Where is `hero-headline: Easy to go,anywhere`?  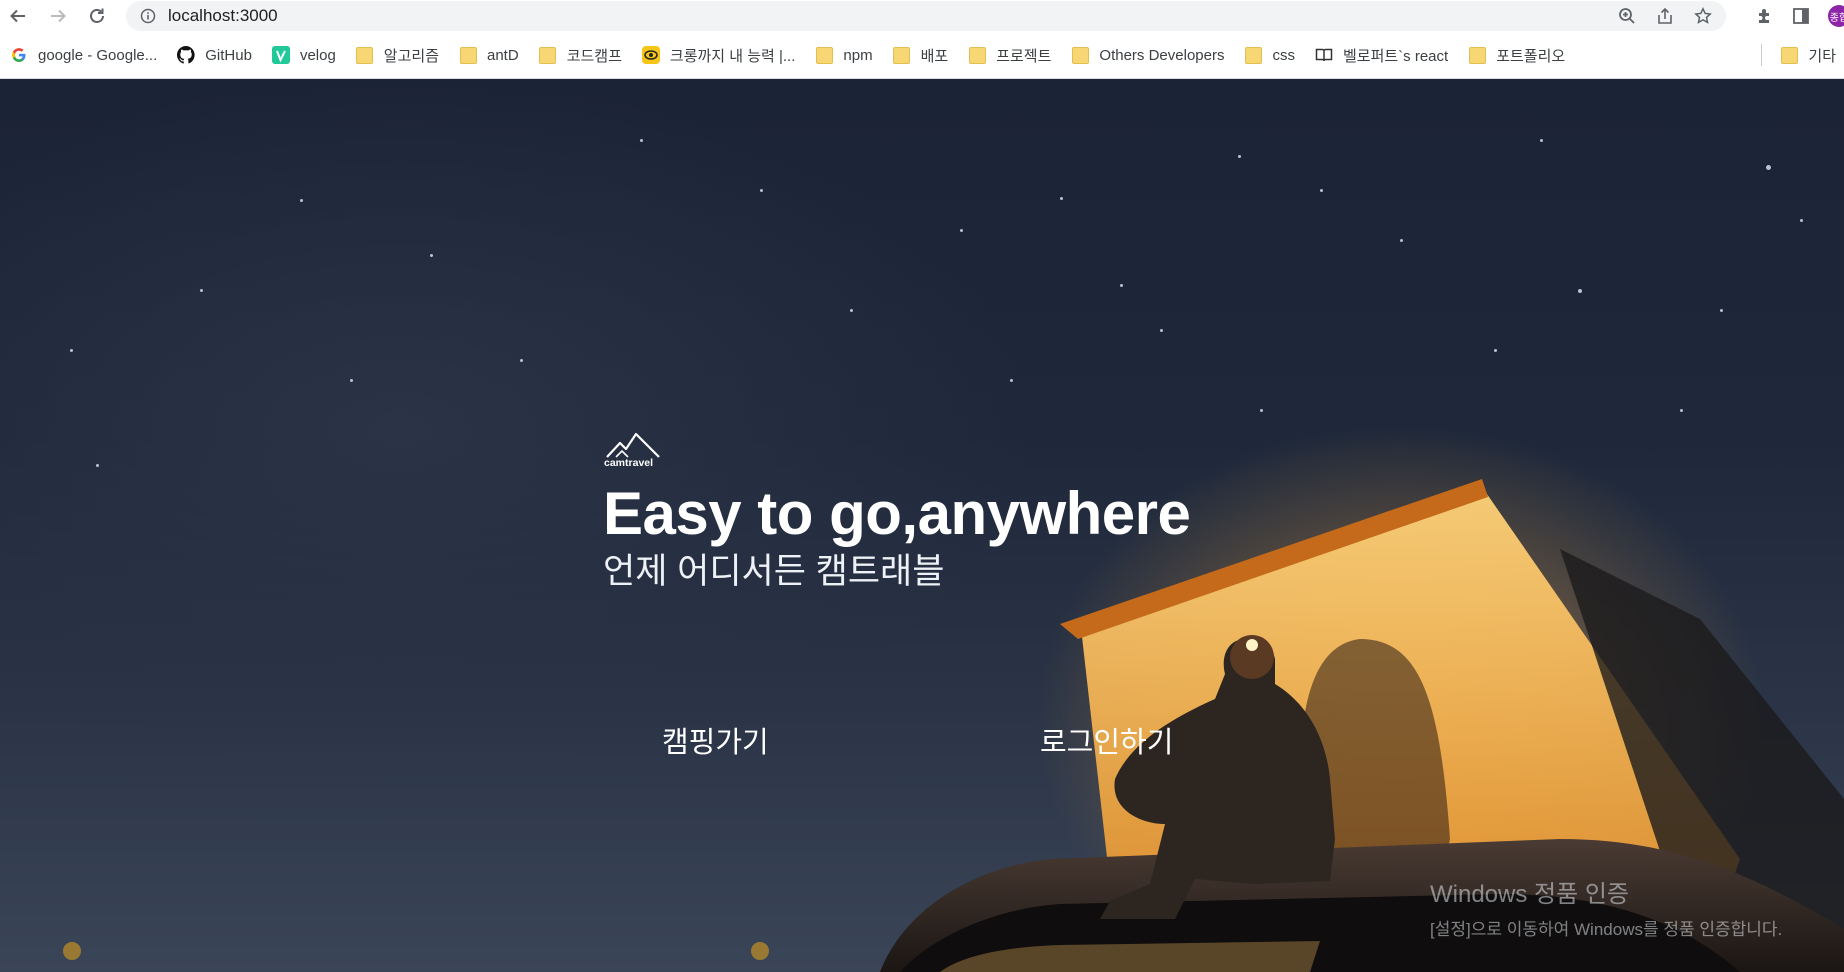 hero-headline: Easy to go,anywhere is located at coordinates (897, 513).